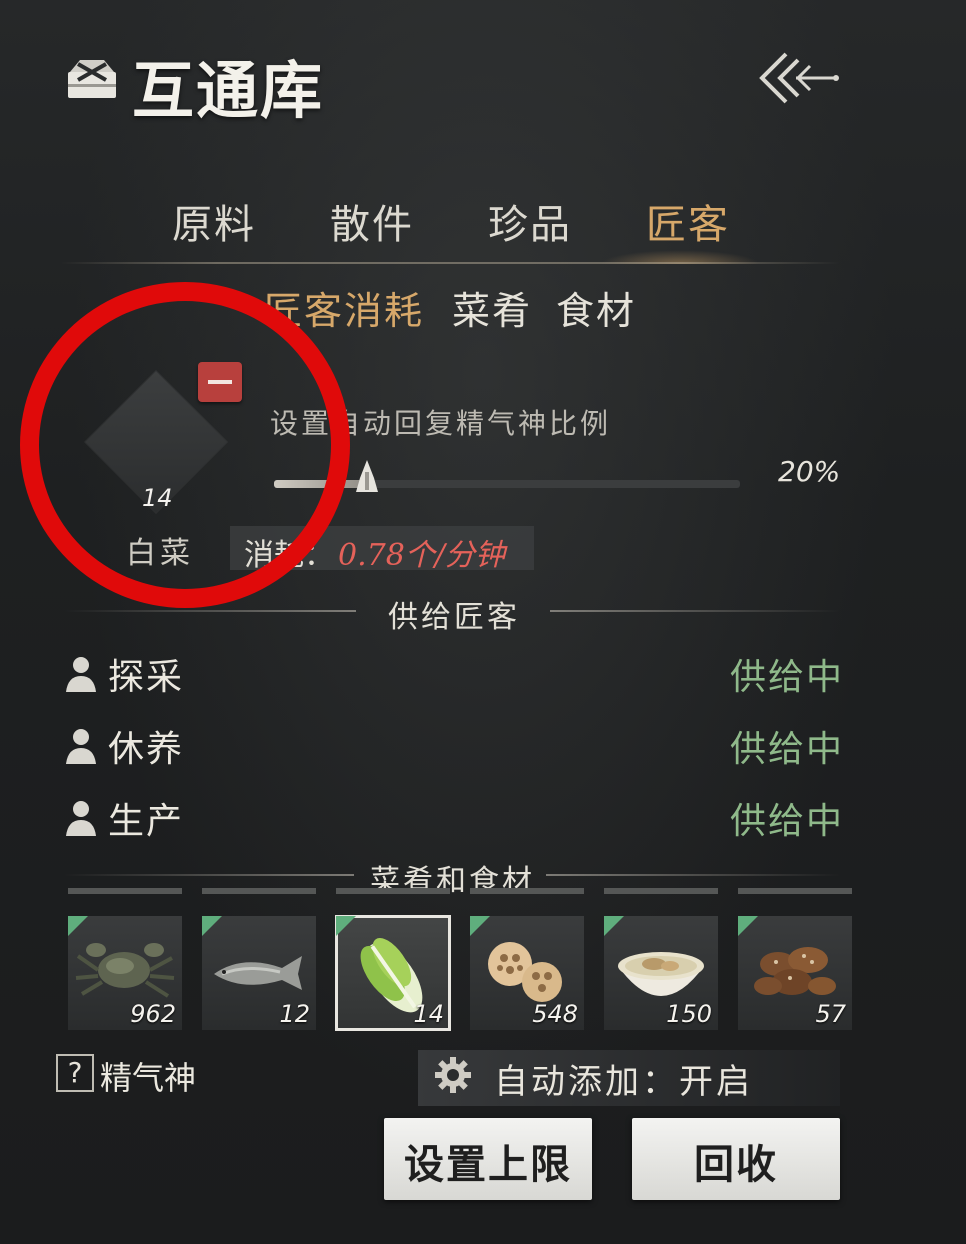  What do you see at coordinates (428, 1014) in the screenshot?
I see `food-count: 14` at bounding box center [428, 1014].